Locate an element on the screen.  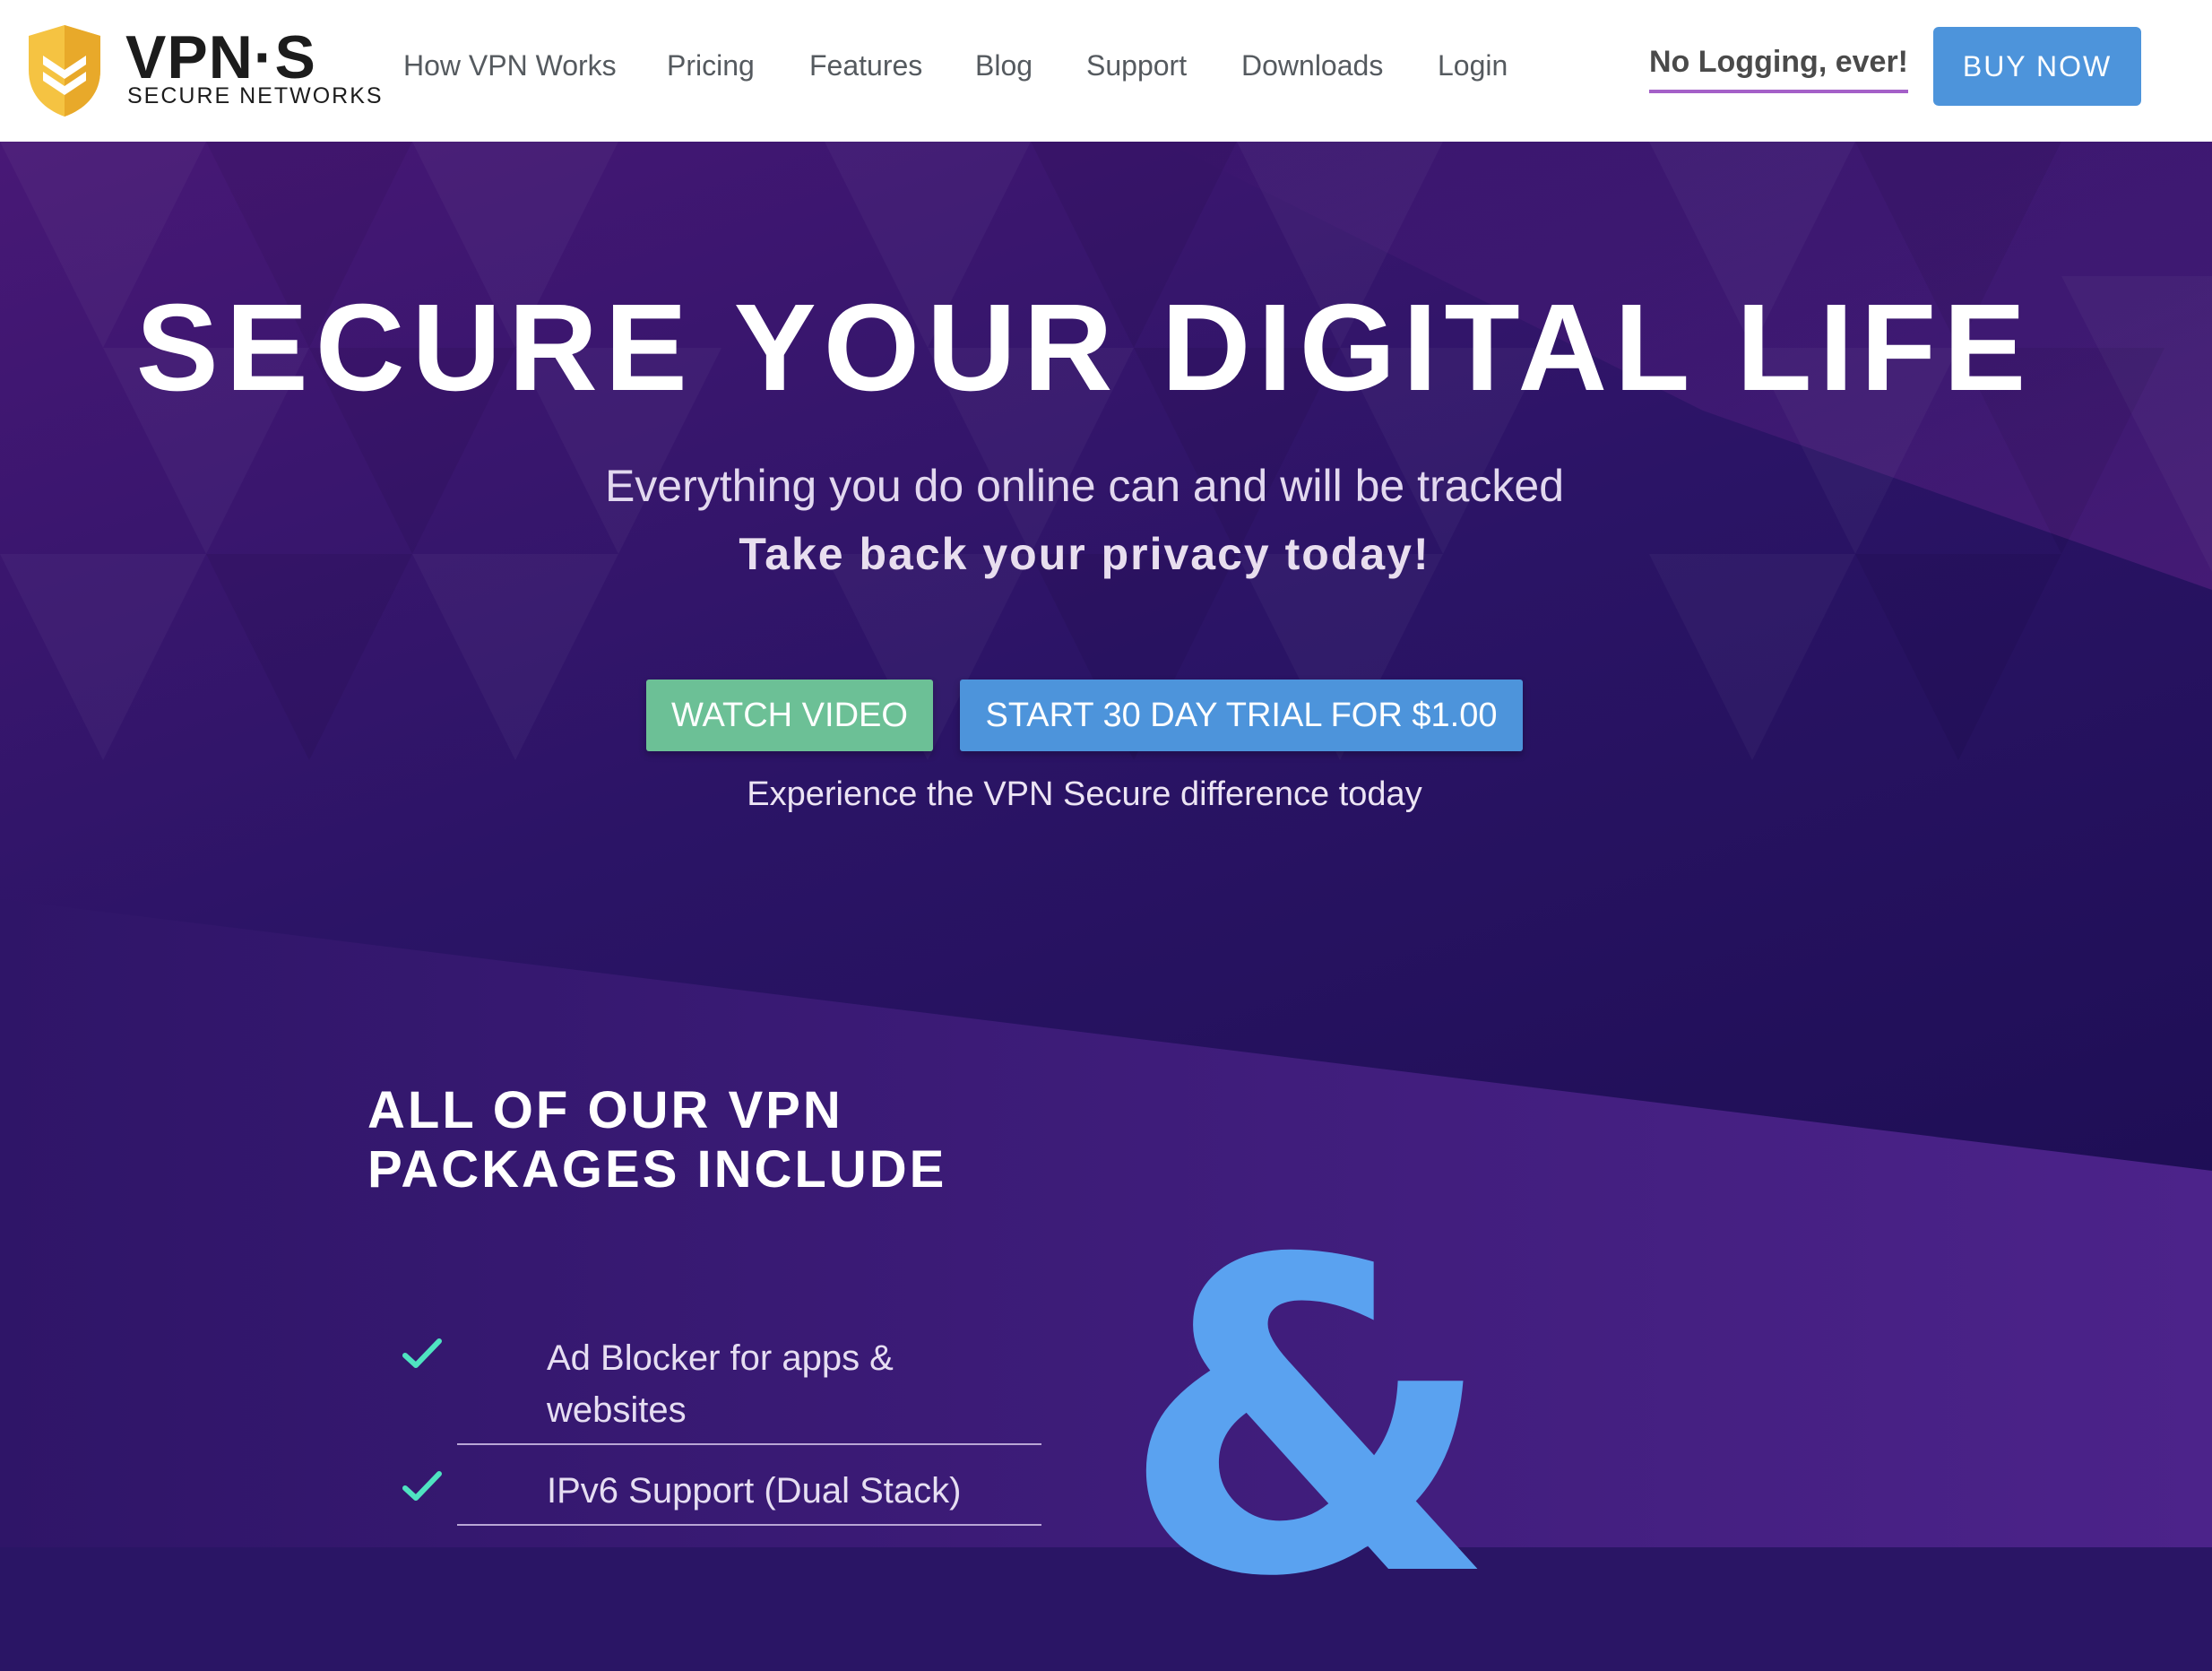
start-trial-button: START 30 DAY TRIAL FOR $1.00 is located at coordinates (1241, 715).